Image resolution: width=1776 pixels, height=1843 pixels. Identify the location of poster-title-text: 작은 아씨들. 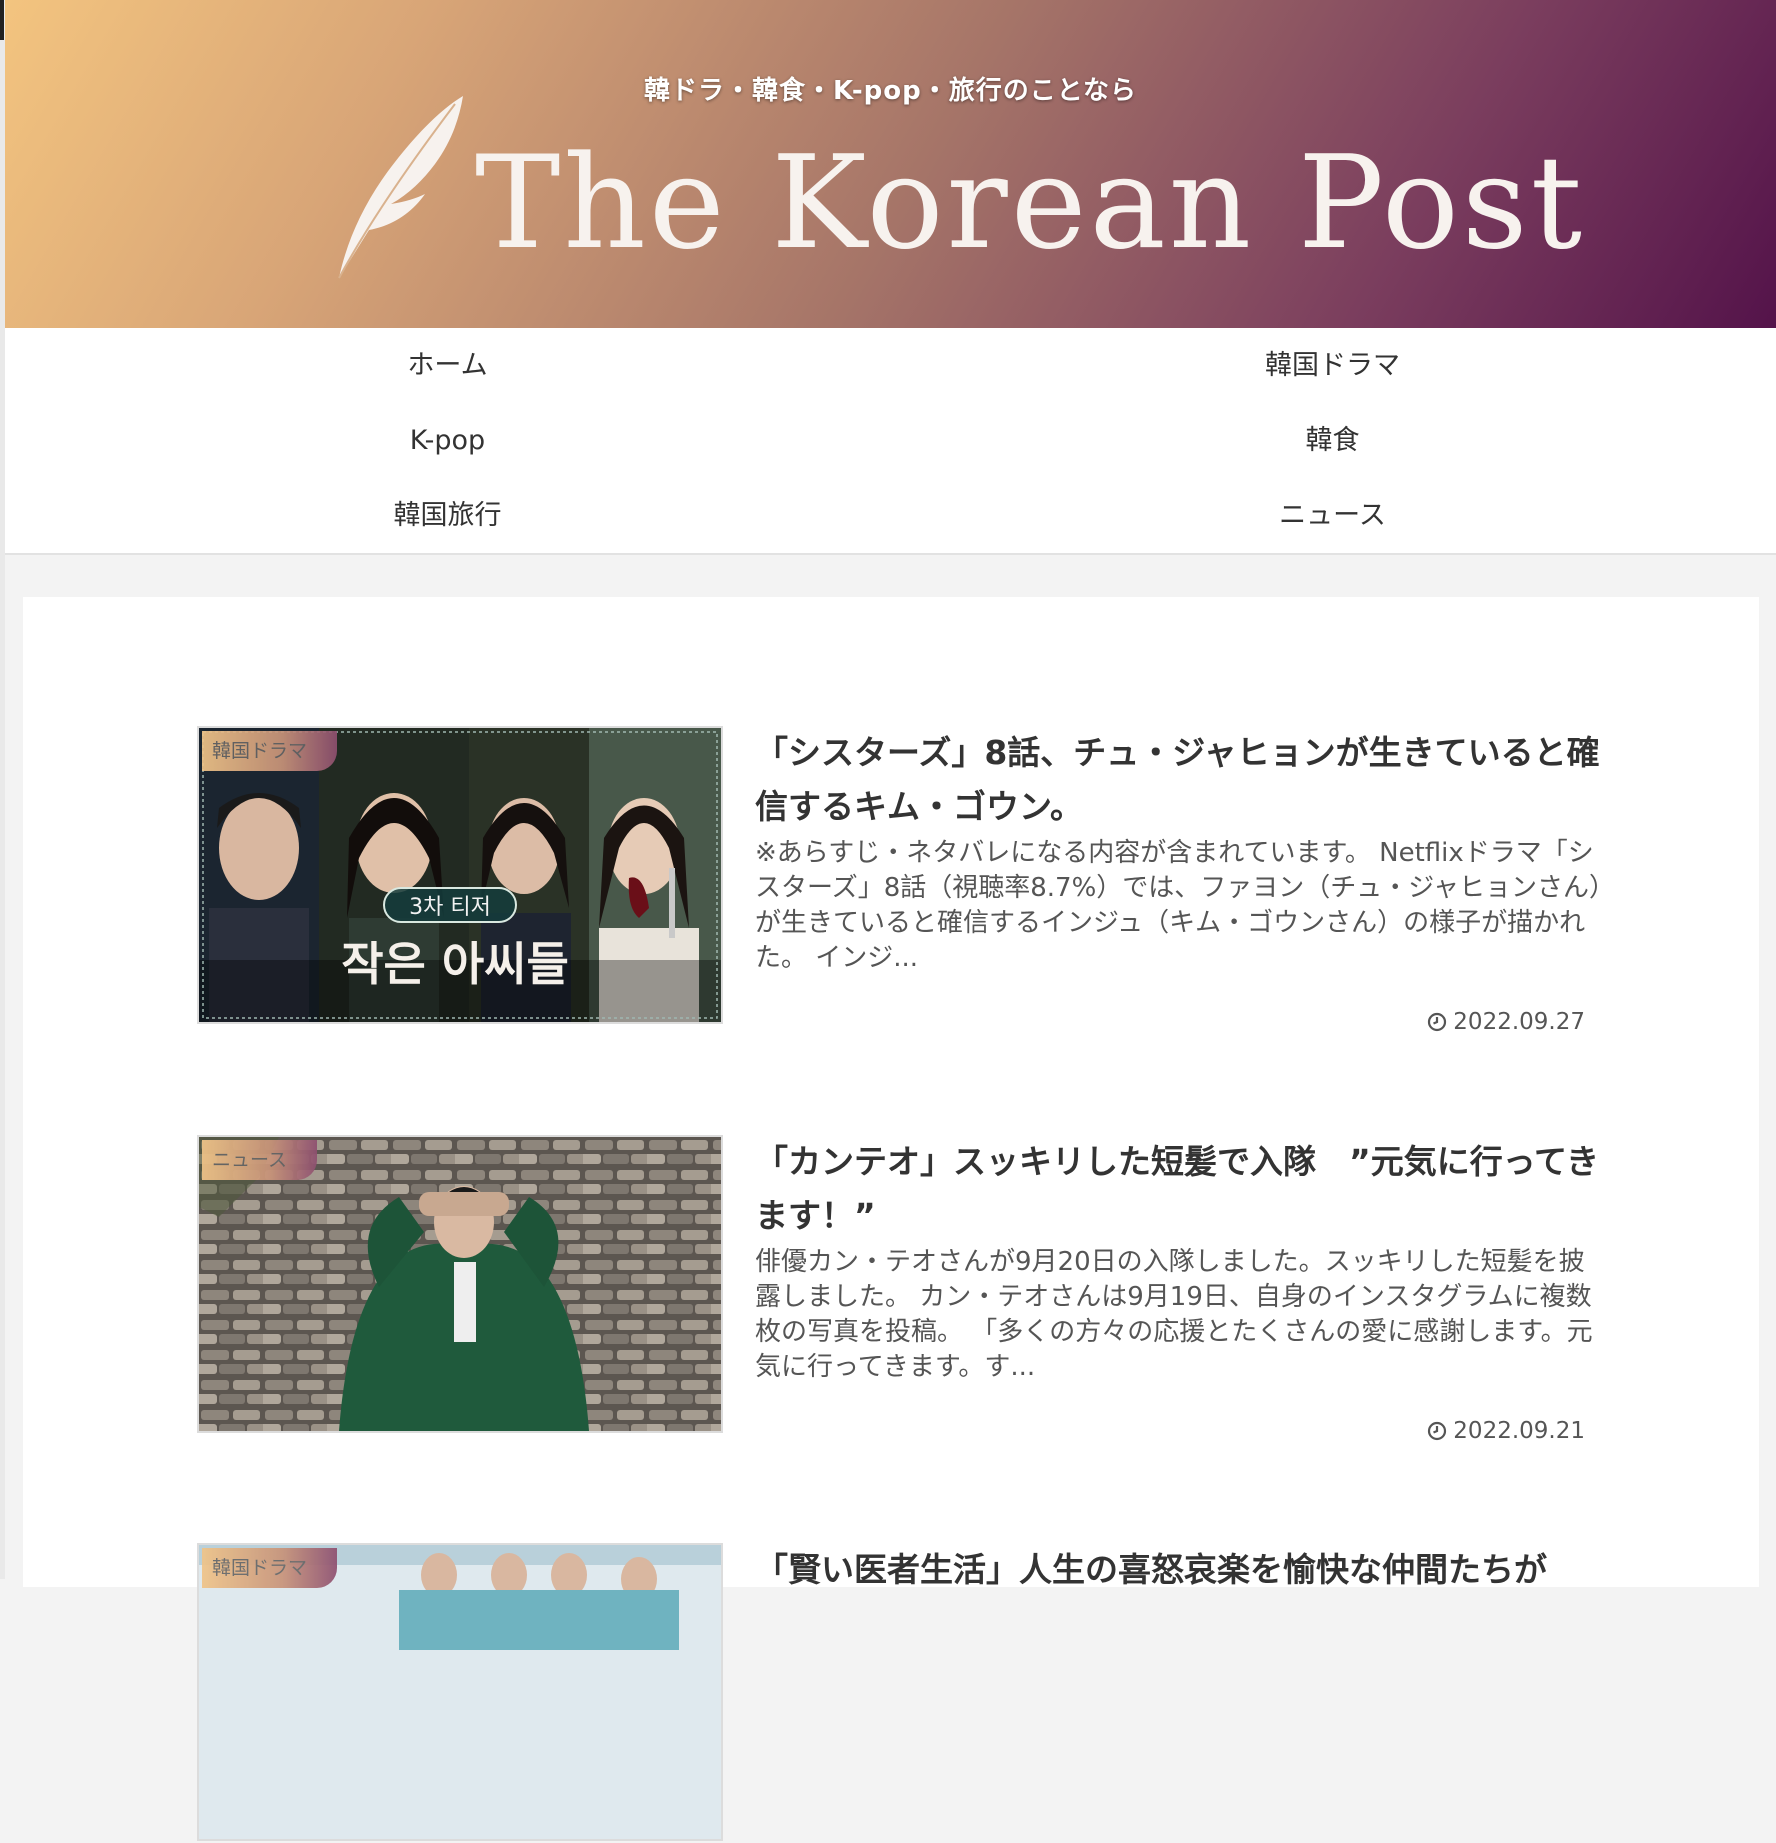
(455, 964).